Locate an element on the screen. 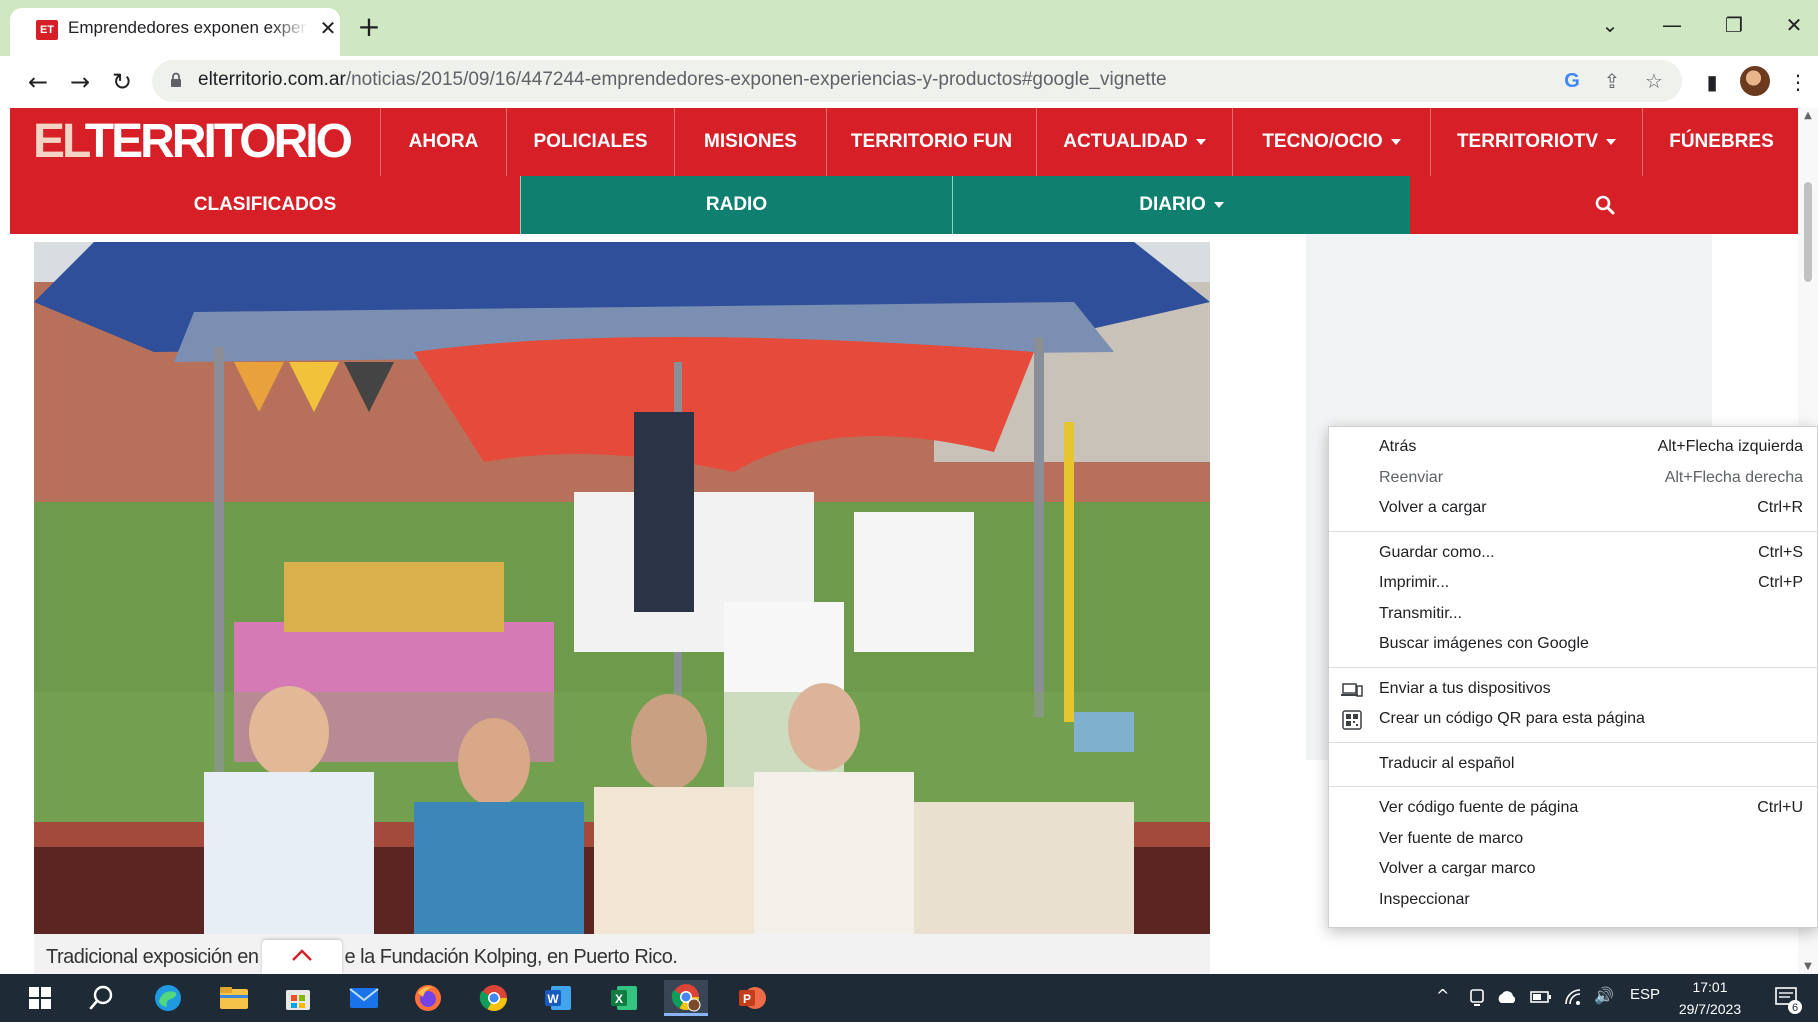 This screenshot has width=1818, height=1022. nav-diario-label: DIARIO is located at coordinates (1172, 204).